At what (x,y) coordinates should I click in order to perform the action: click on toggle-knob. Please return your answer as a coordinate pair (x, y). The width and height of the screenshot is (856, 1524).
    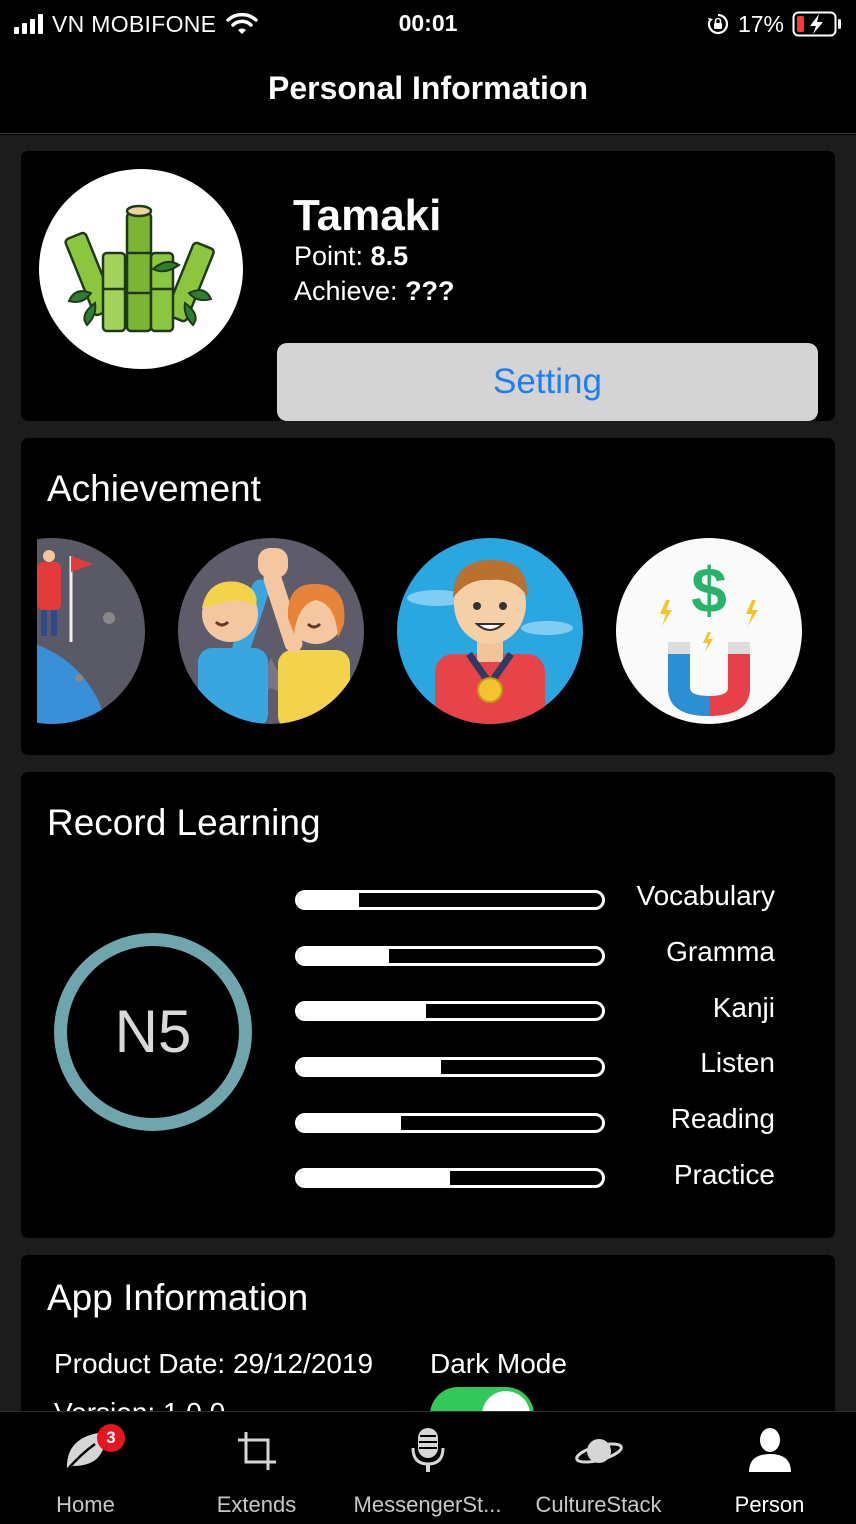
    Looking at the image, I should click on (506, 1401).